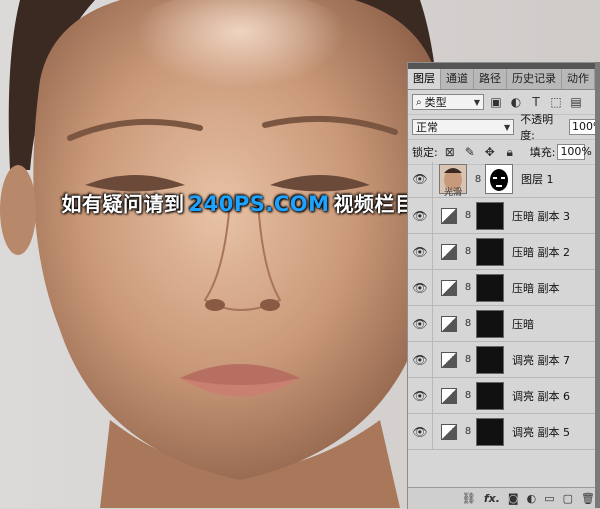 This screenshot has width=600, height=509. I want to click on layer-name: 调亮 副本 6, so click(541, 396).